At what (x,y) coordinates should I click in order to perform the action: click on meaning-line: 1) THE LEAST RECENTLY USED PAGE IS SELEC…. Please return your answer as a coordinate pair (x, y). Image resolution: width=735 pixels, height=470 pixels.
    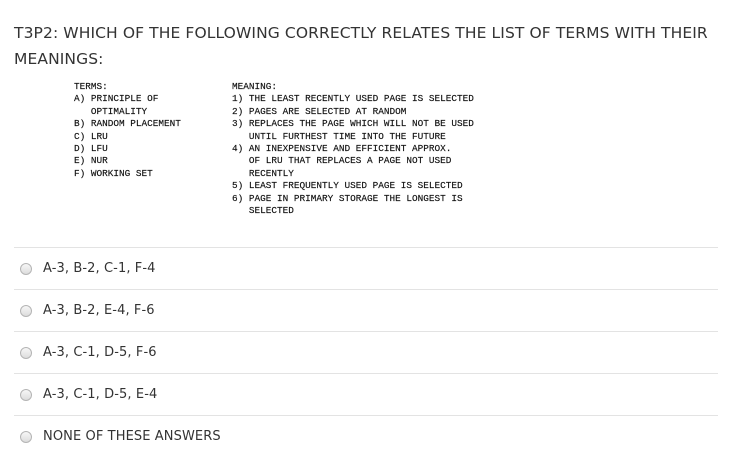
    Looking at the image, I should click on (353, 99).